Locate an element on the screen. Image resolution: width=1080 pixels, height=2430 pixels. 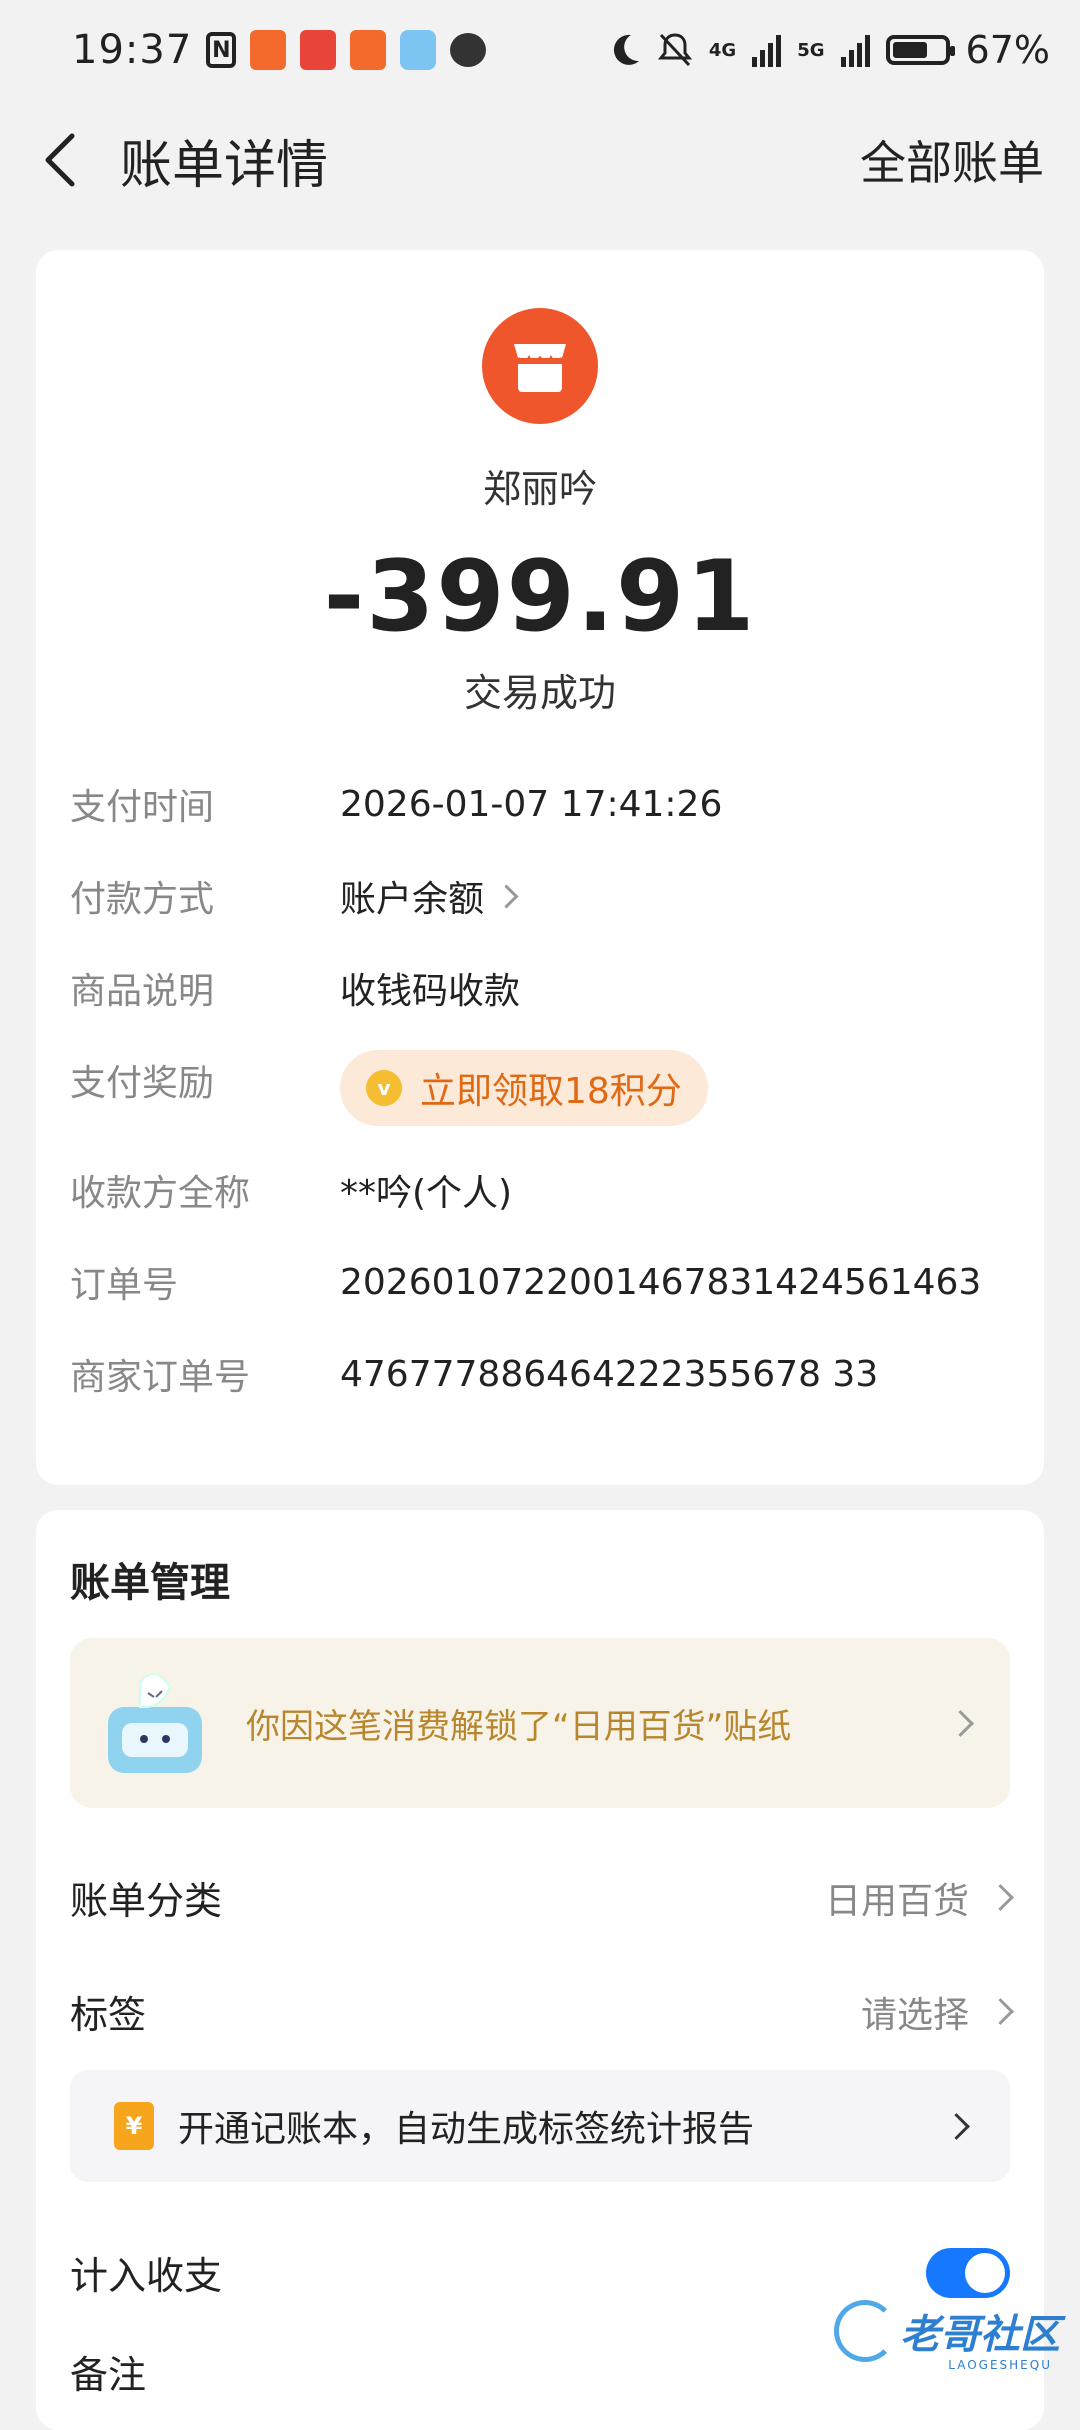
battery-icon is located at coordinates (920, 50).